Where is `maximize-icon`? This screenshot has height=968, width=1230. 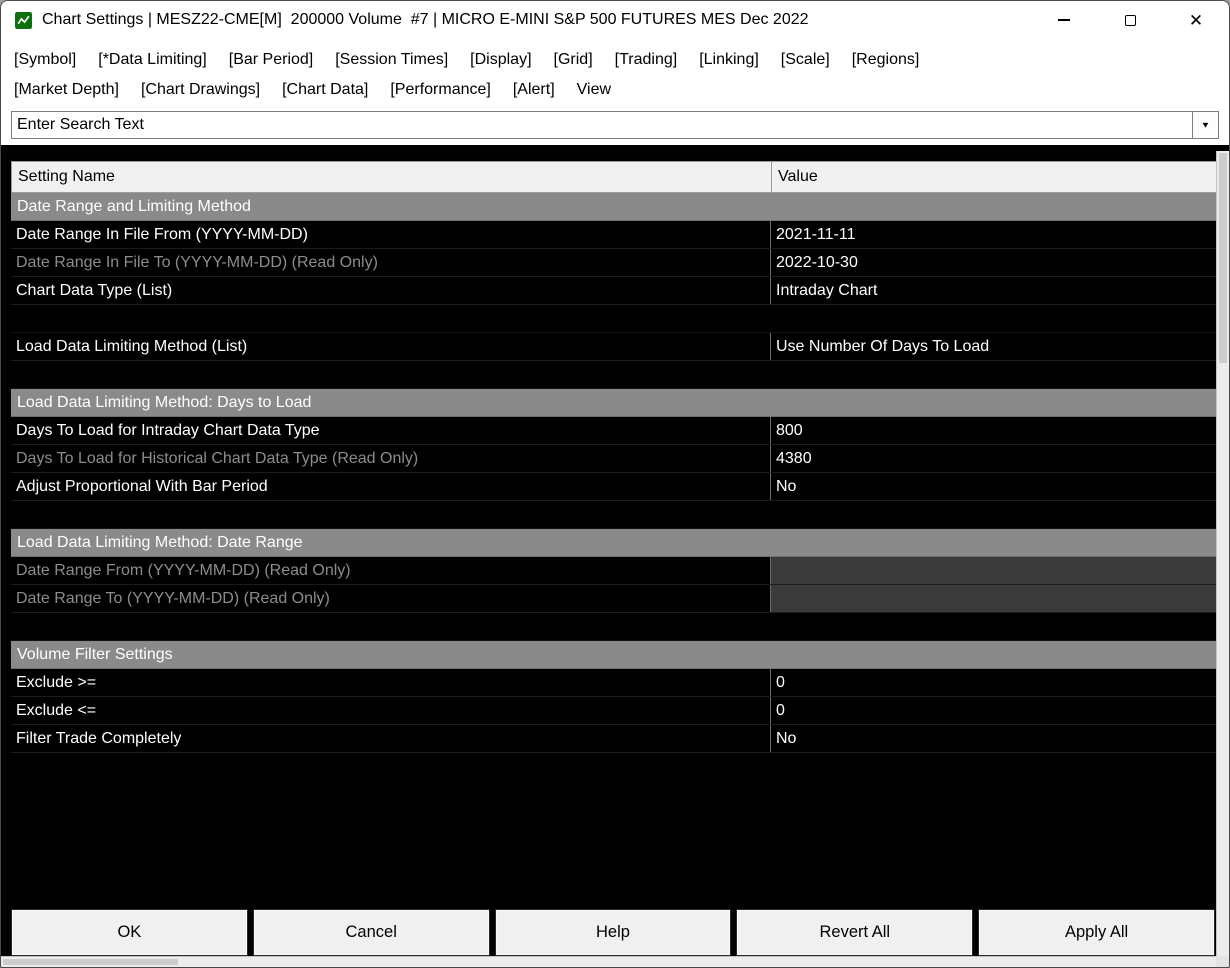
maximize-icon is located at coordinates (1130, 20).